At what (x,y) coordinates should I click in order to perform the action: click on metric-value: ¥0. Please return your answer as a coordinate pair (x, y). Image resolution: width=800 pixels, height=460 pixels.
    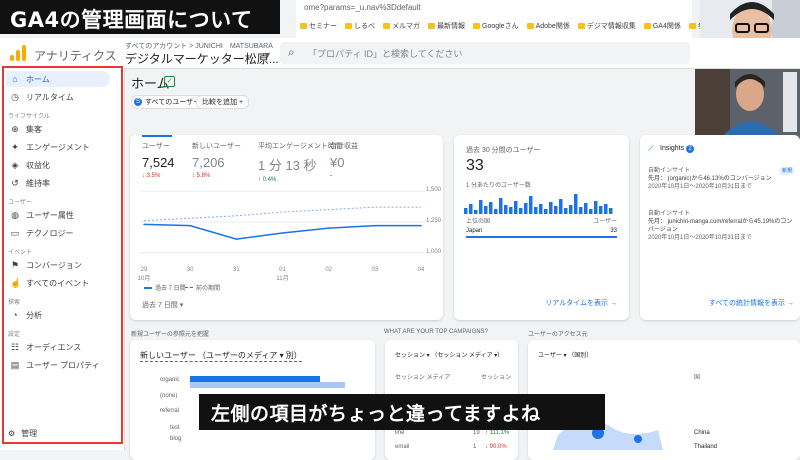
    Looking at the image, I should click on (337, 162).